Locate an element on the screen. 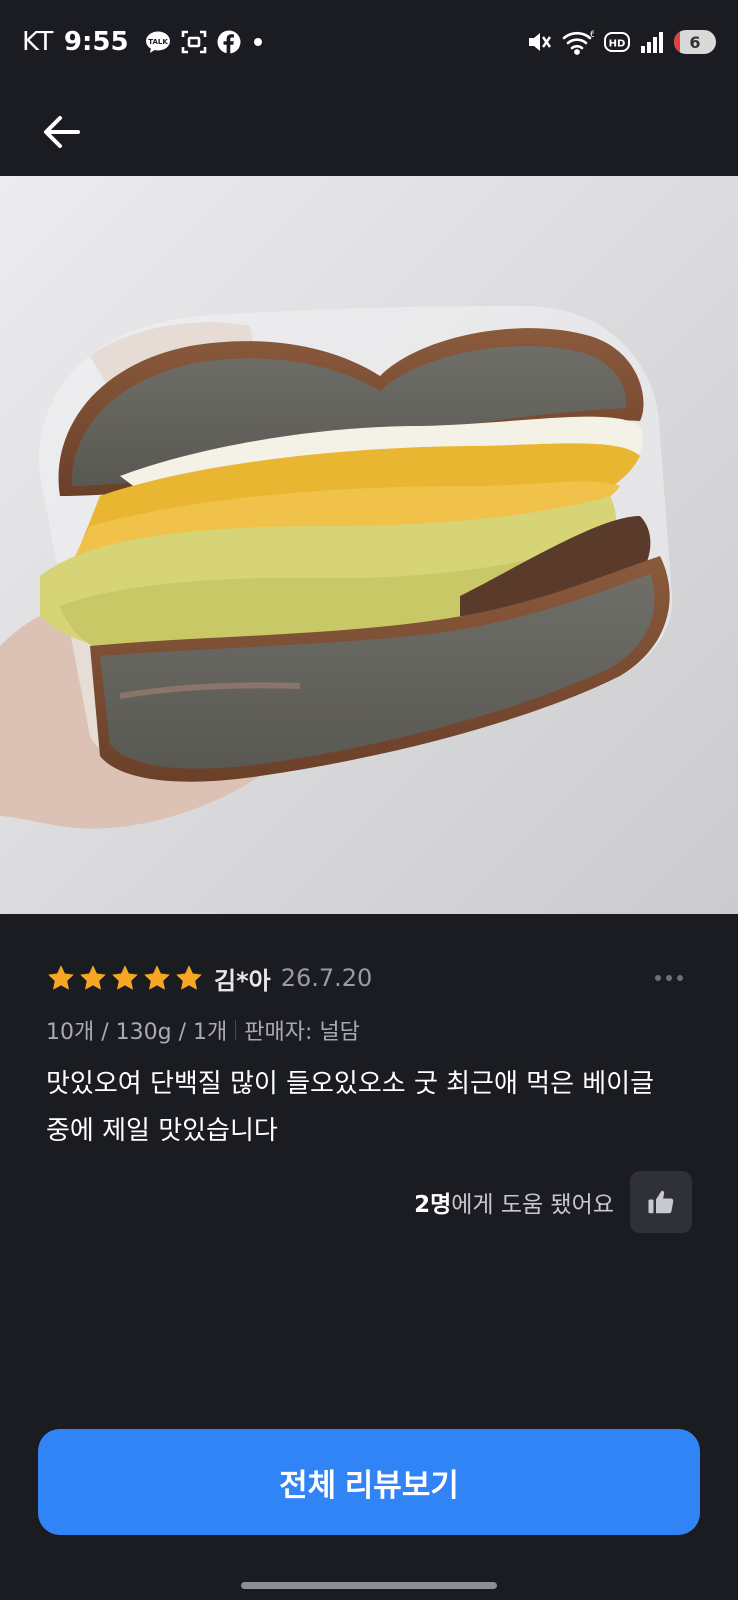 The image size is (738, 1600). more-options-button is located at coordinates (669, 978).